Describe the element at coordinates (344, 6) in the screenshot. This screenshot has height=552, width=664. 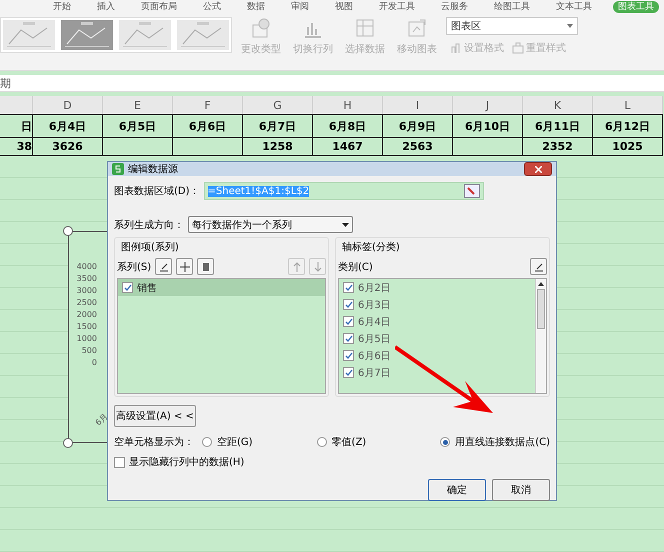
I see `ribbon-tab: 视图` at that location.